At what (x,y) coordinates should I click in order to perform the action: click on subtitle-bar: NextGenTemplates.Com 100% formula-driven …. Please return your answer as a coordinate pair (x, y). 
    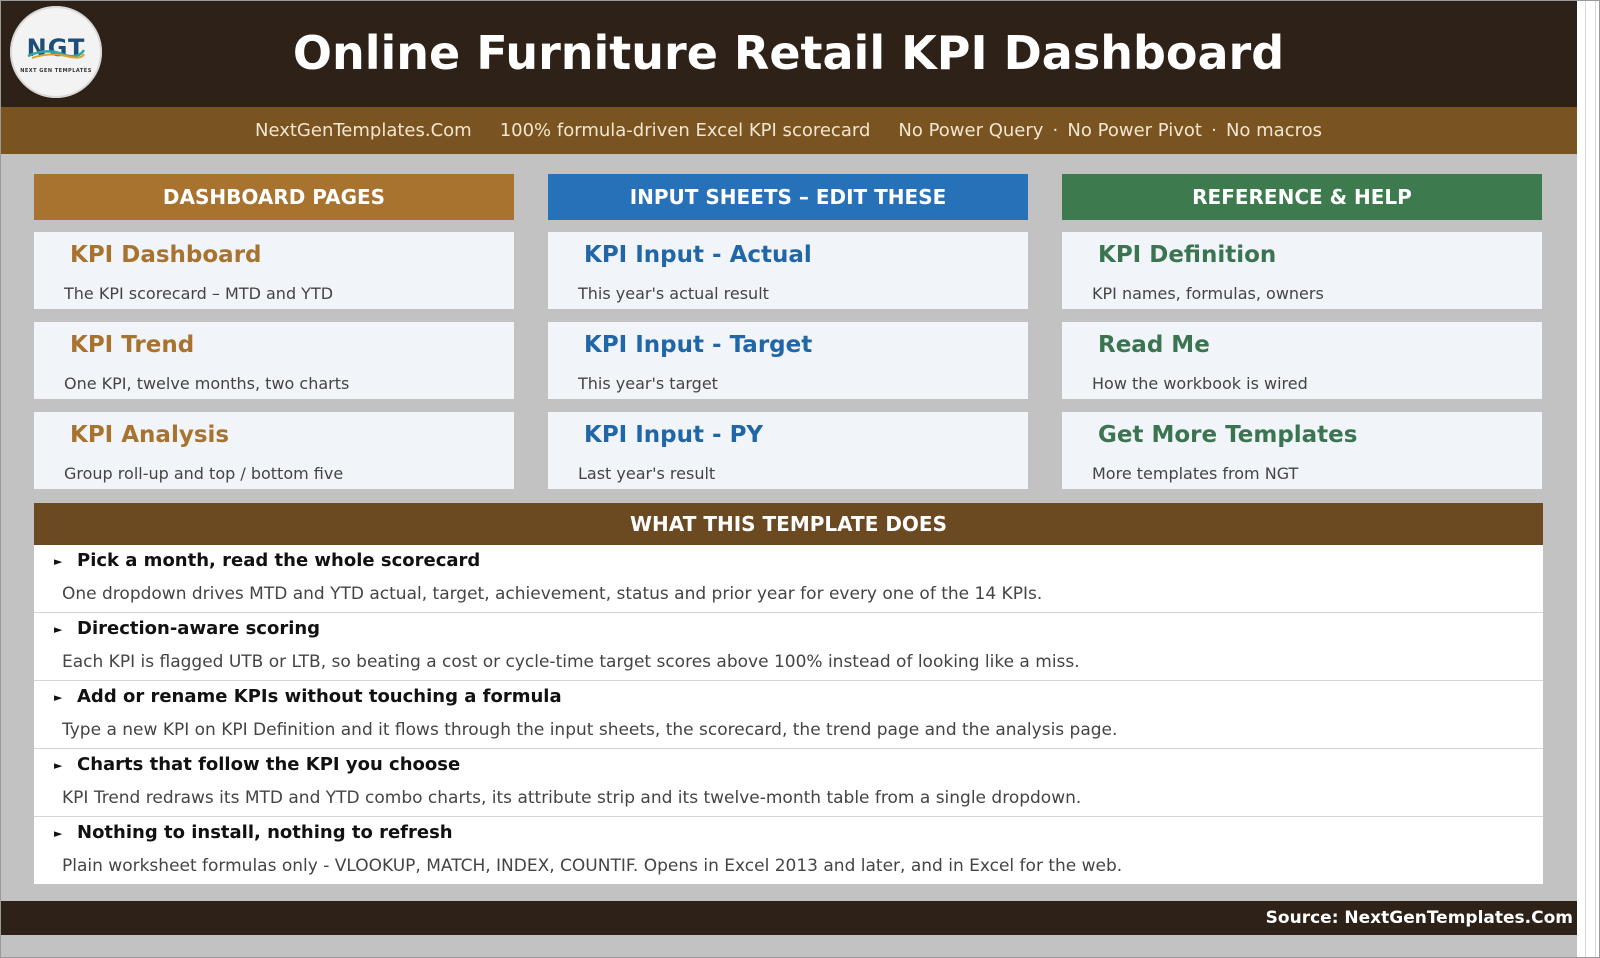
    Looking at the image, I should click on (788, 130).